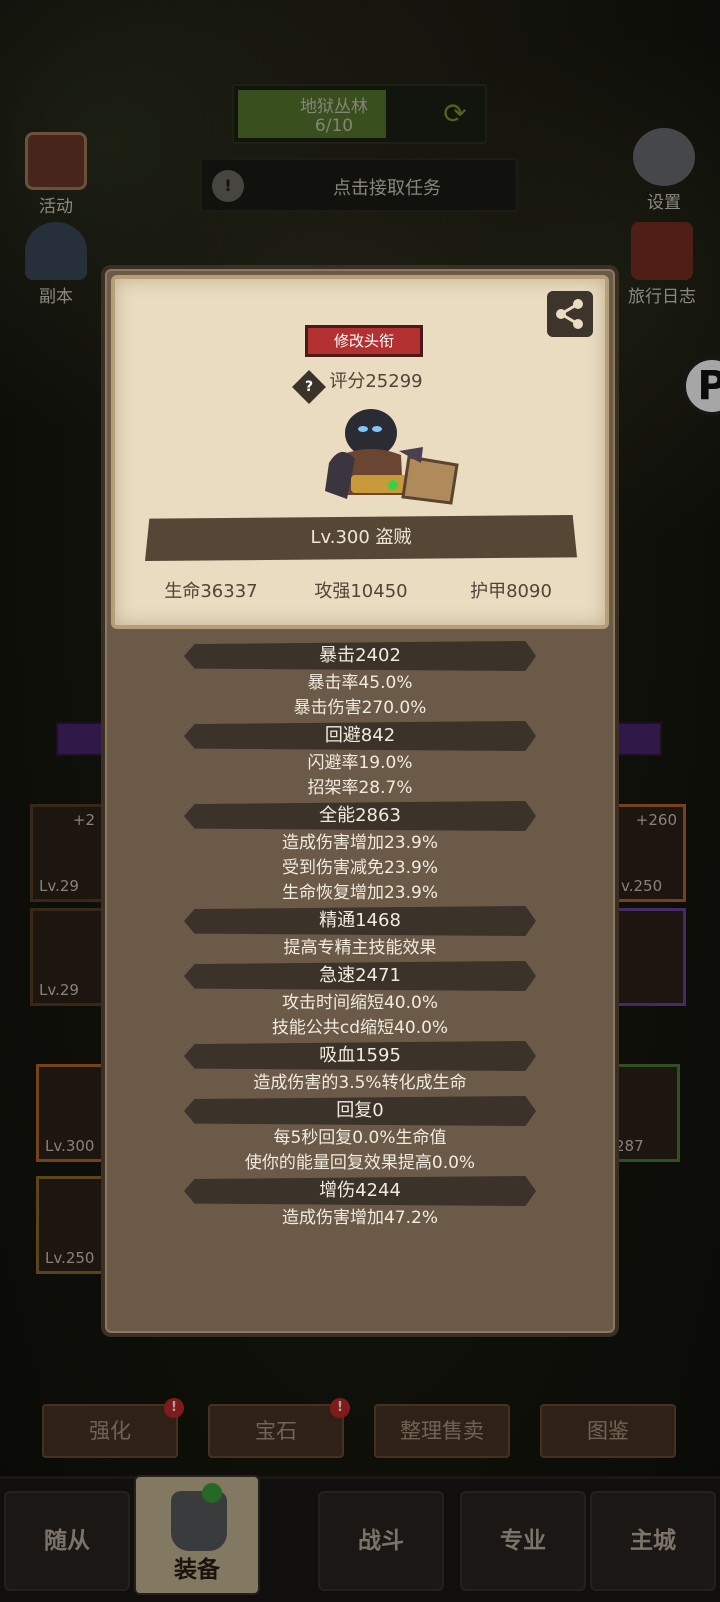  What do you see at coordinates (360, 1028) in the screenshot?
I see `attribute-detail: 技能公共cd缩短40.0%` at bounding box center [360, 1028].